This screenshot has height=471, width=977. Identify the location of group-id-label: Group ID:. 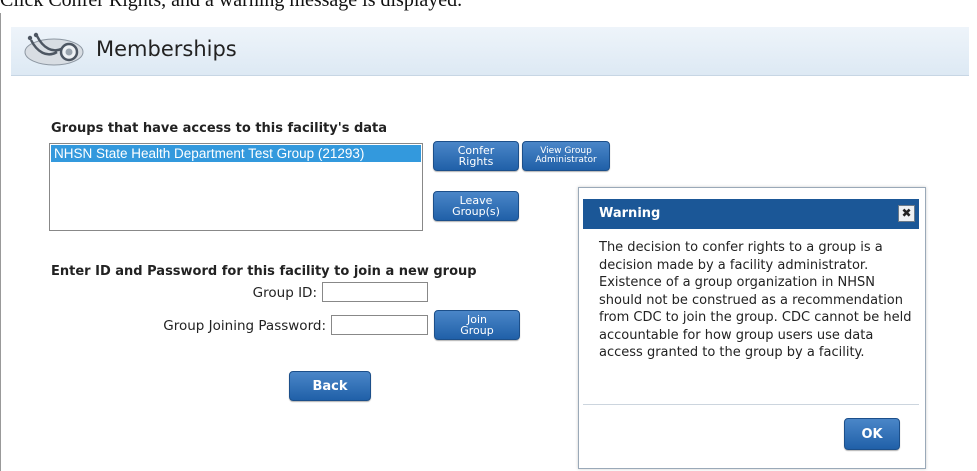
(284, 293).